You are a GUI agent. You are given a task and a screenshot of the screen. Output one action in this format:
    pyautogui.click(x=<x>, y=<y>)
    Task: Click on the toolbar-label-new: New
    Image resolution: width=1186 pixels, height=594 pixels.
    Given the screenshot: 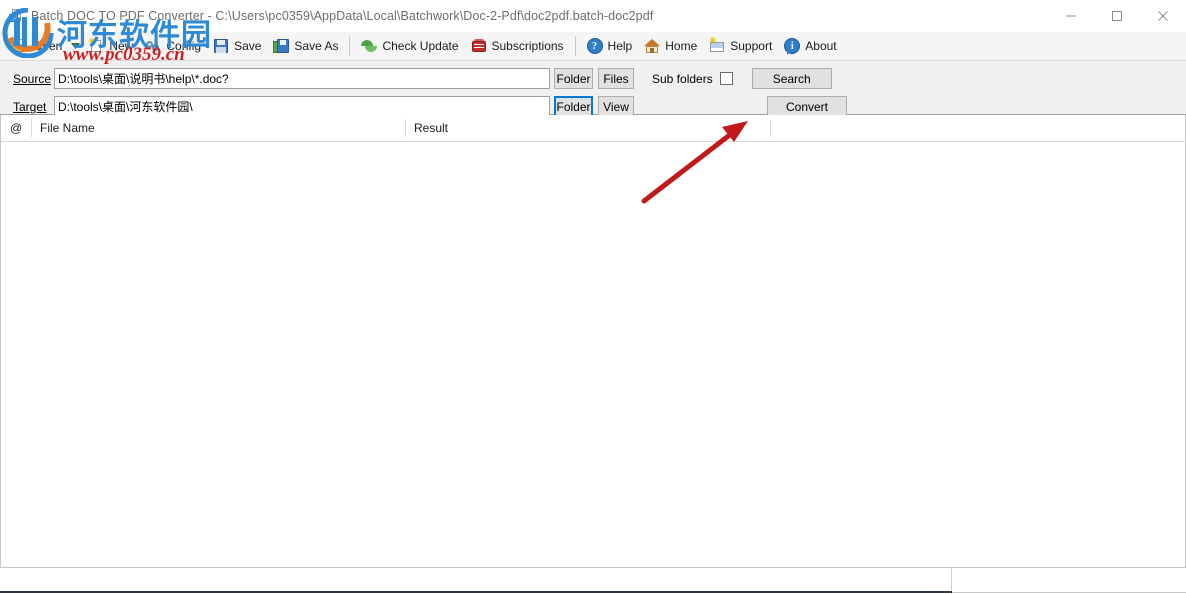 What is the action you would take?
    pyautogui.click(x=121, y=46)
    